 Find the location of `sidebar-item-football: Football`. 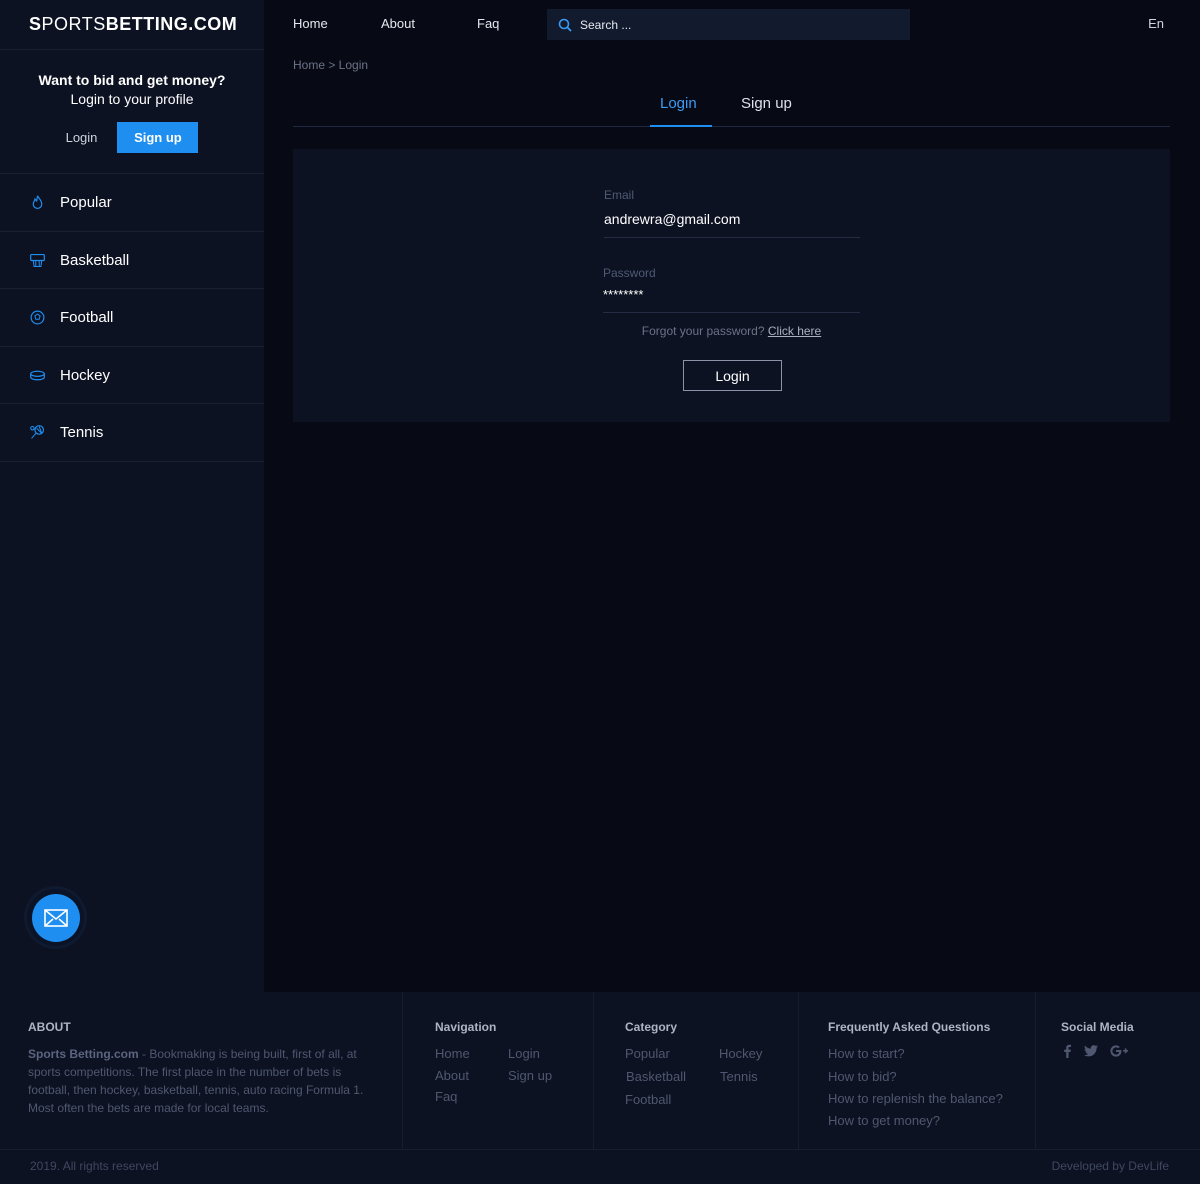

sidebar-item-football: Football is located at coordinates (132, 318).